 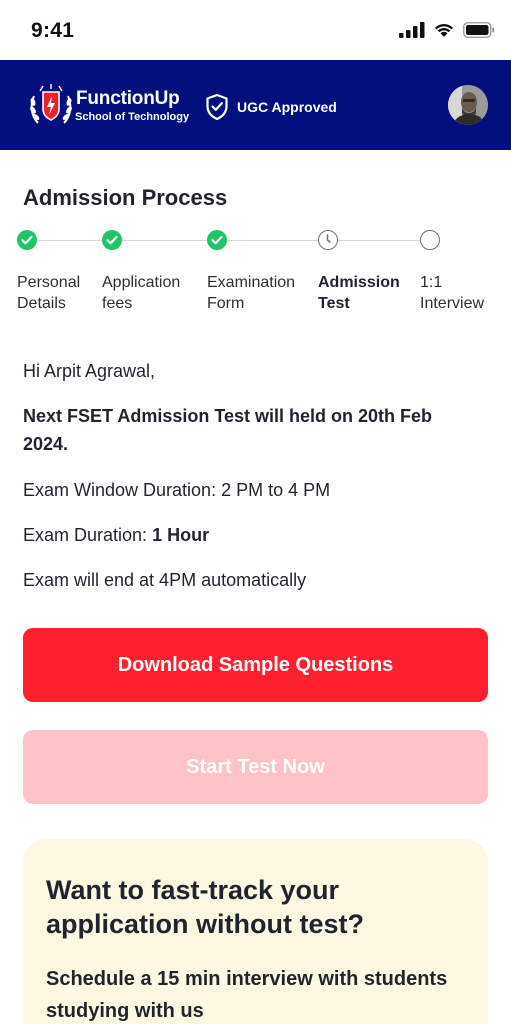 What do you see at coordinates (412, 30) in the screenshot?
I see `cellular-signal-icon` at bounding box center [412, 30].